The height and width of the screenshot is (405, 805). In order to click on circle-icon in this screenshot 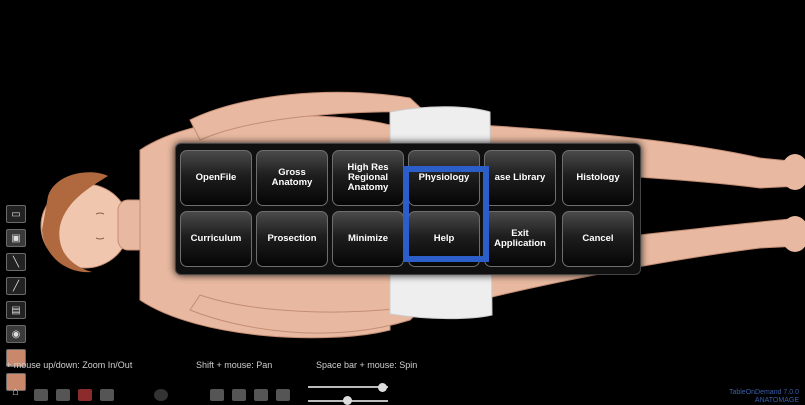, I will do `click(161, 395)`.